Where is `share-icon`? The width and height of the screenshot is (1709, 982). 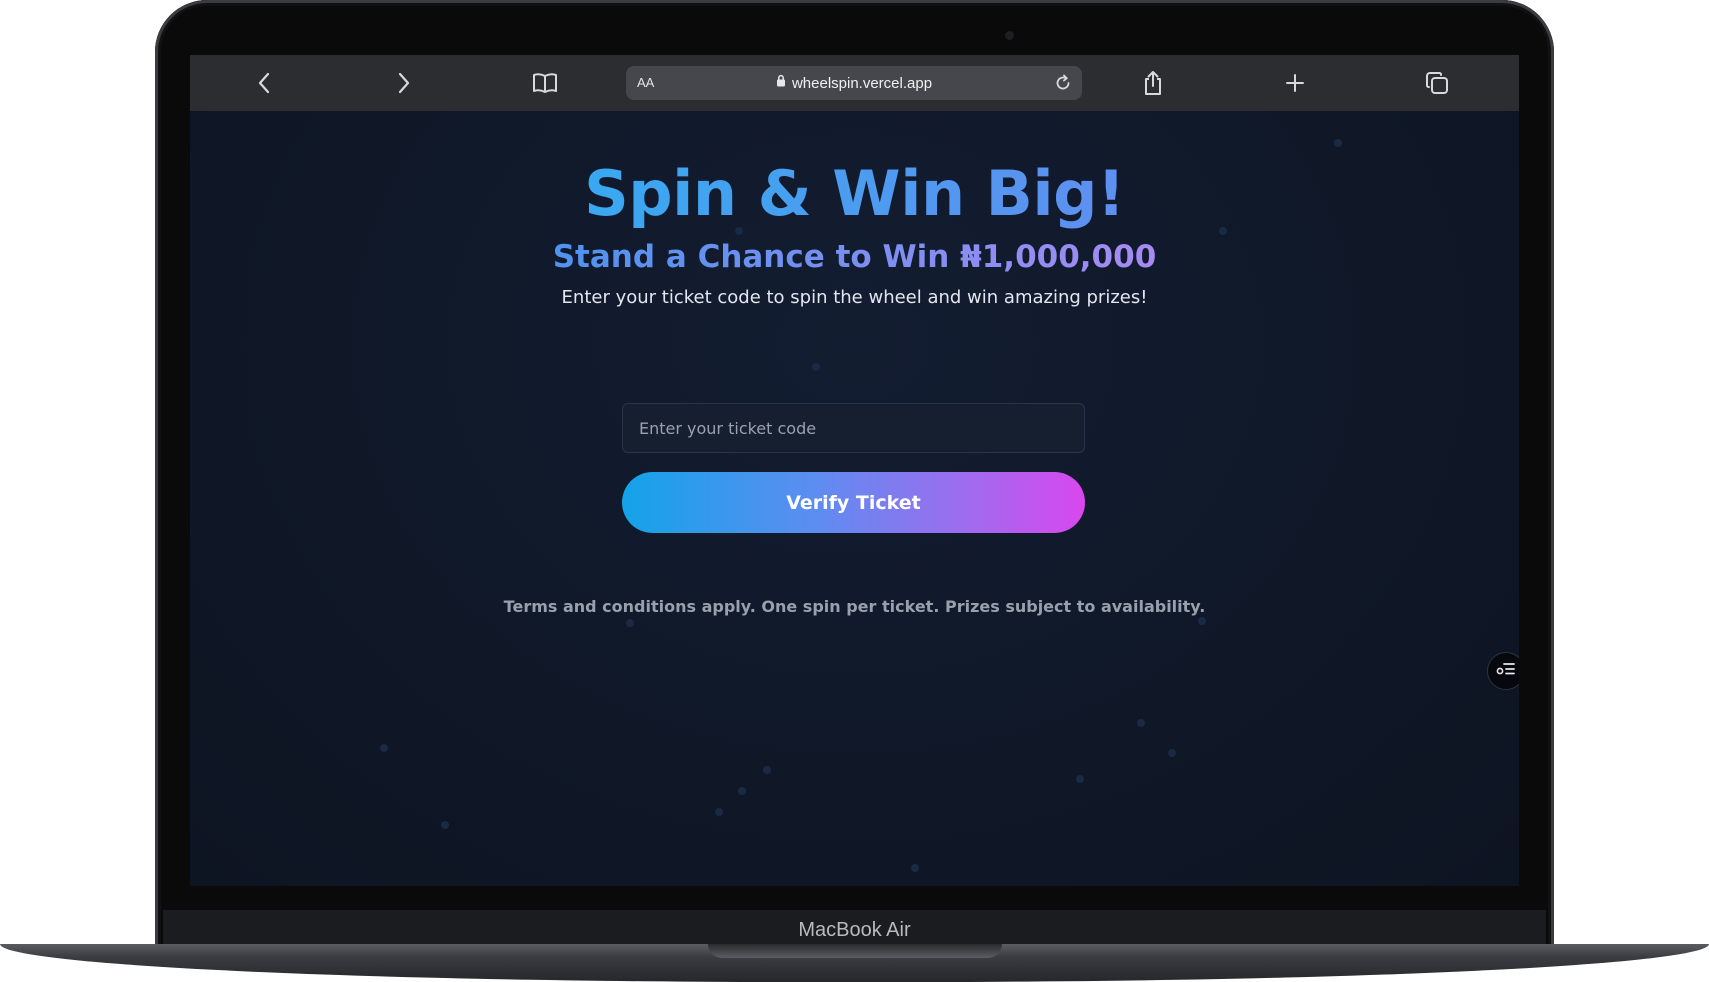 share-icon is located at coordinates (1153, 83).